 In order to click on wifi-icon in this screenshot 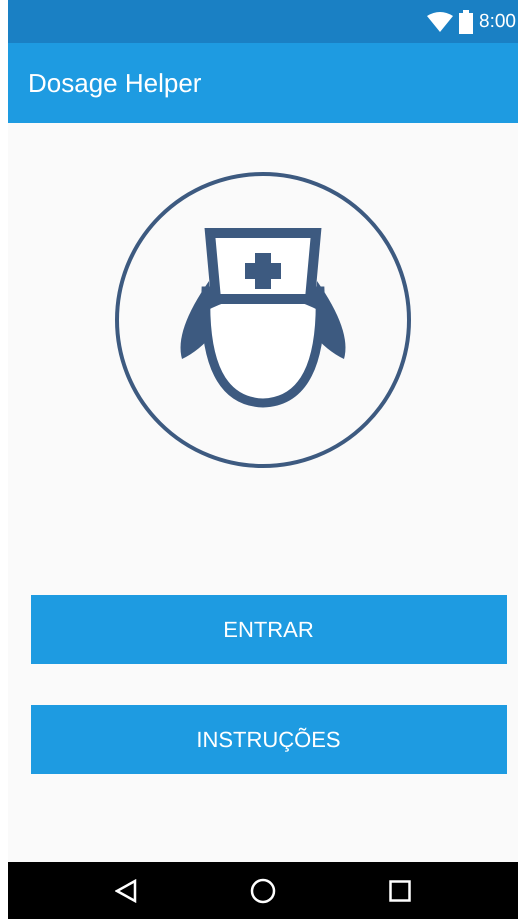, I will do `click(440, 22)`.